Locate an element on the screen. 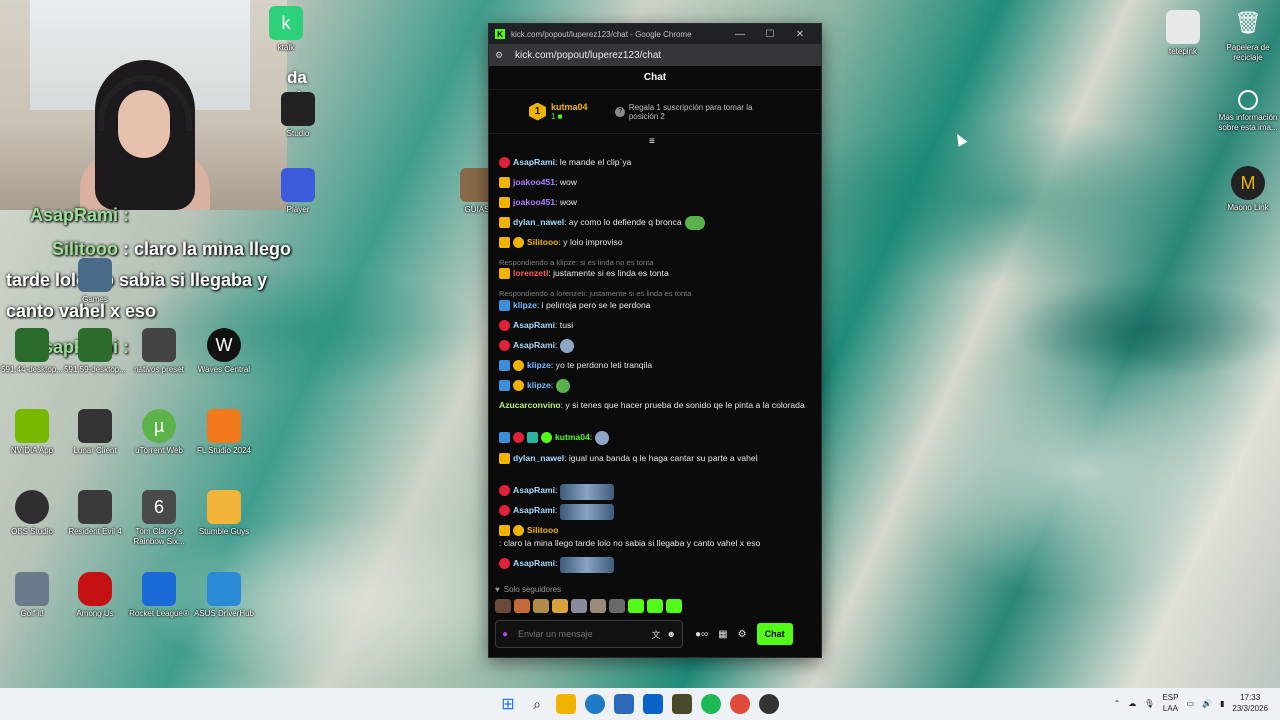  utorrent-shortcut: µ uTorrent Web is located at coordinates (159, 432).